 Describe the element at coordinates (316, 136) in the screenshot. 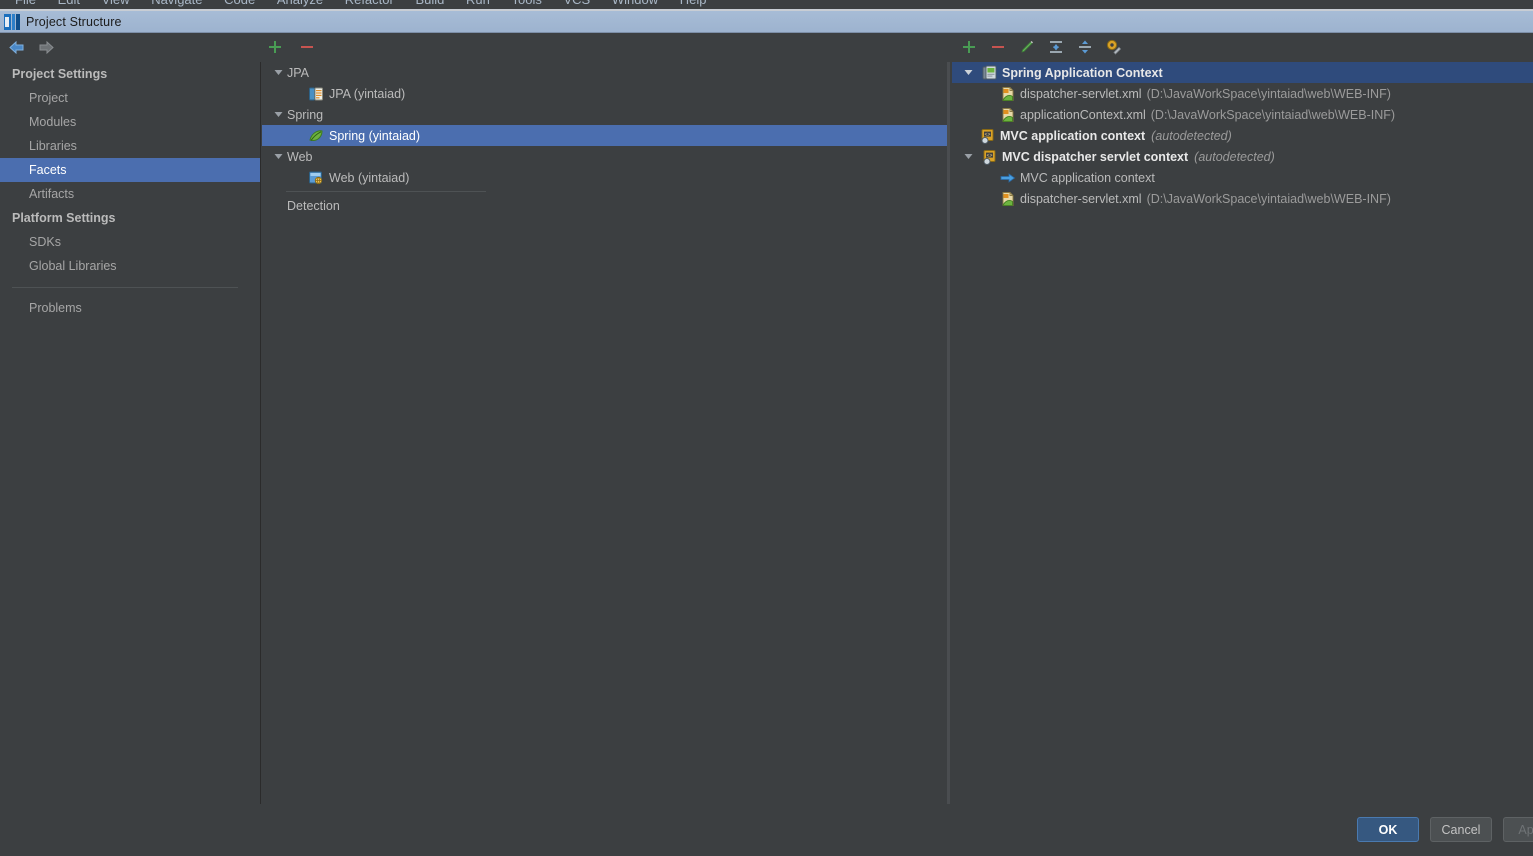

I see `spring-leaf-icon` at that location.